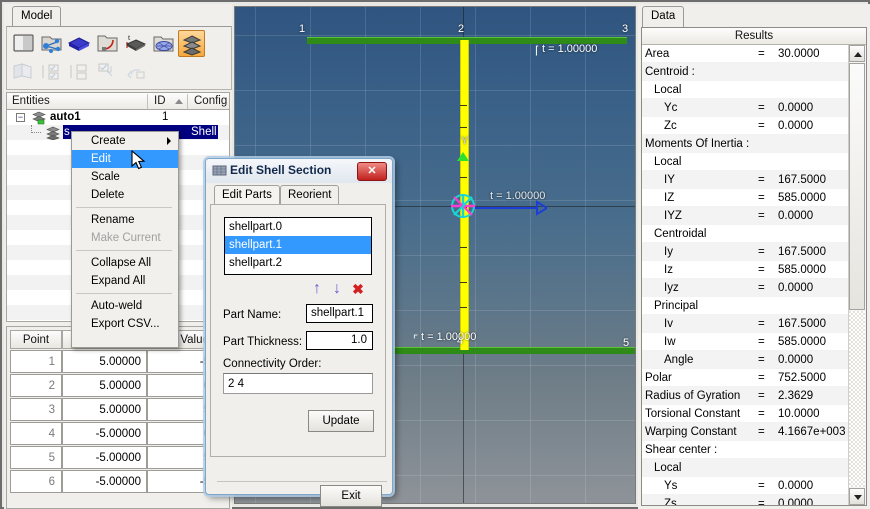  Describe the element at coordinates (745, 216) in the screenshot. I see `result-row: IYZ = 0.0000` at that location.